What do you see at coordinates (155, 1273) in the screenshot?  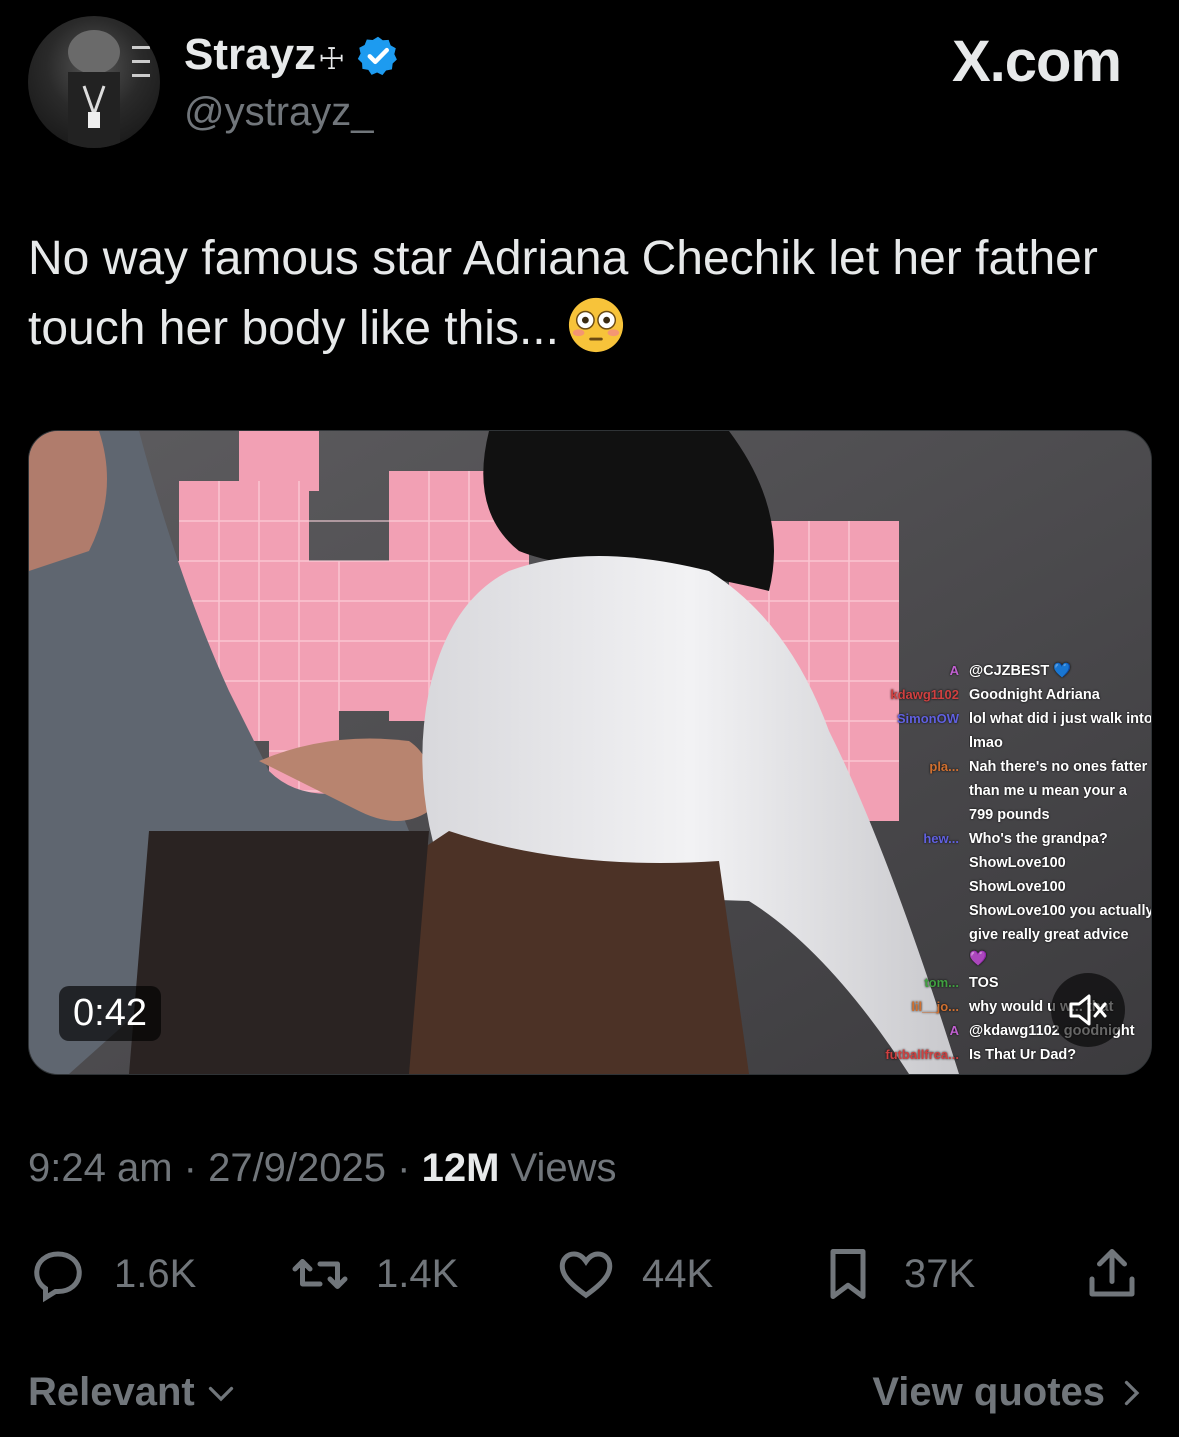 I see `reply-count: 1.6K` at bounding box center [155, 1273].